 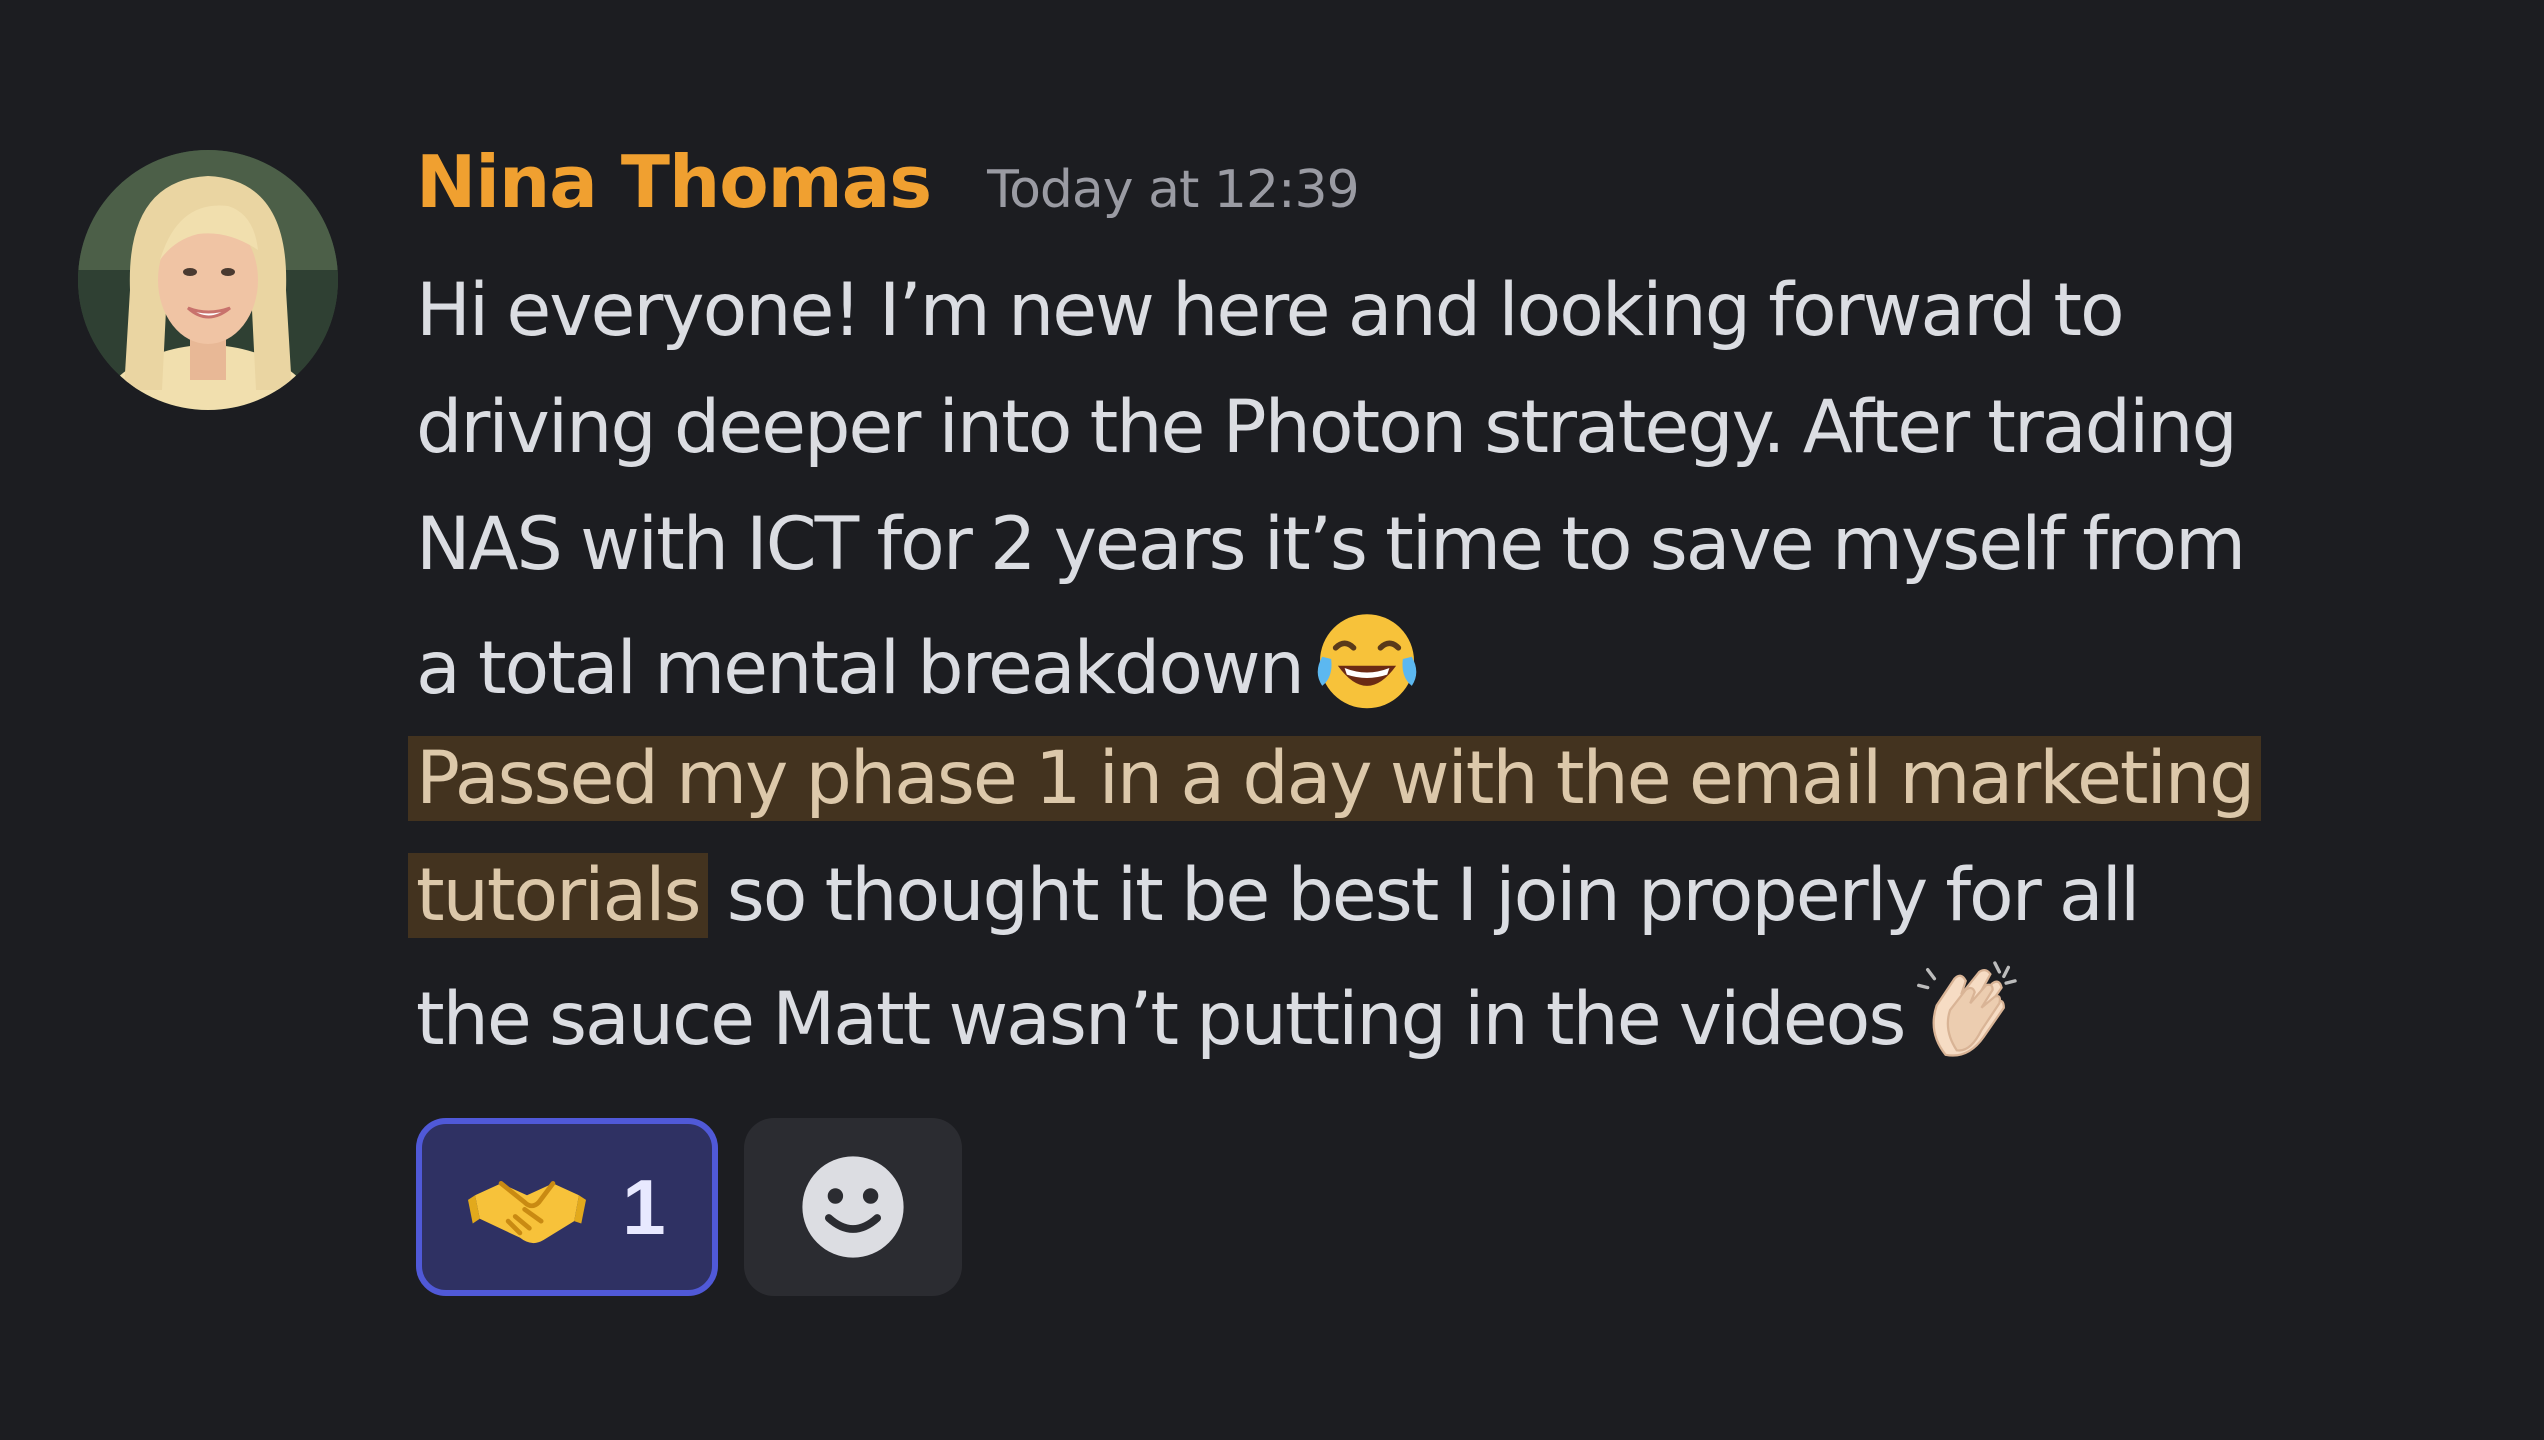 I want to click on message-text: a total mental breakdown, so click(x=860, y=668).